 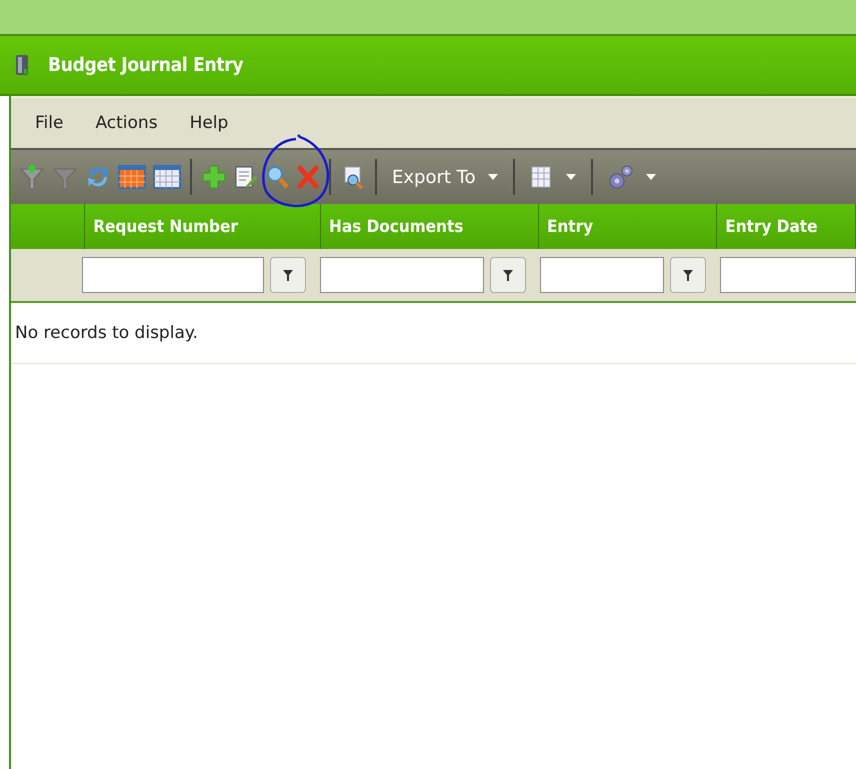 I want to click on gears-icon, so click(x=621, y=177).